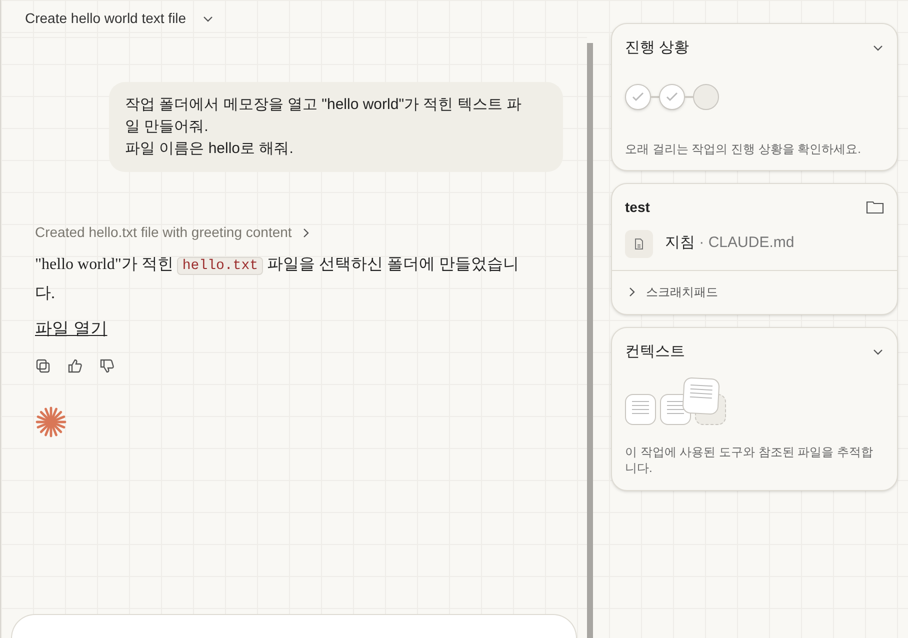  What do you see at coordinates (682, 292) in the screenshot?
I see `scratchpad-toggle: 스크래치패드` at bounding box center [682, 292].